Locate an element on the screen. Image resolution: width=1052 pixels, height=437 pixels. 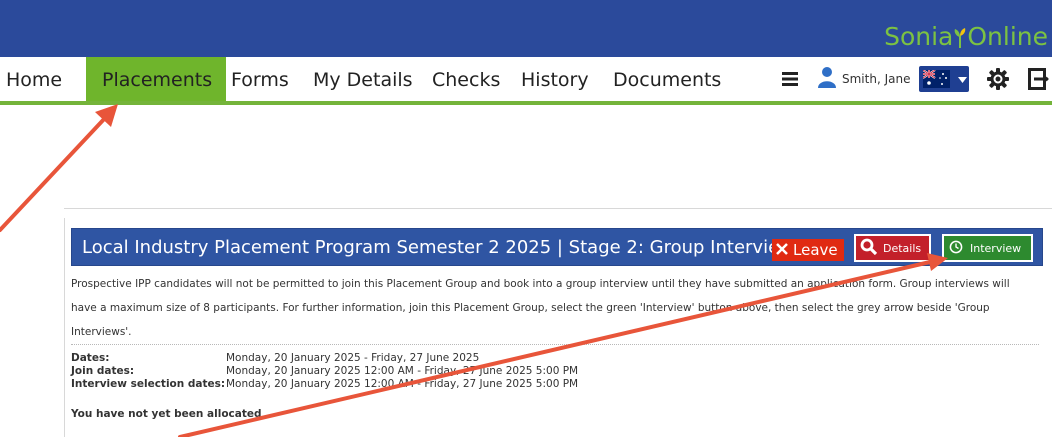
gear-icon is located at coordinates (998, 79).